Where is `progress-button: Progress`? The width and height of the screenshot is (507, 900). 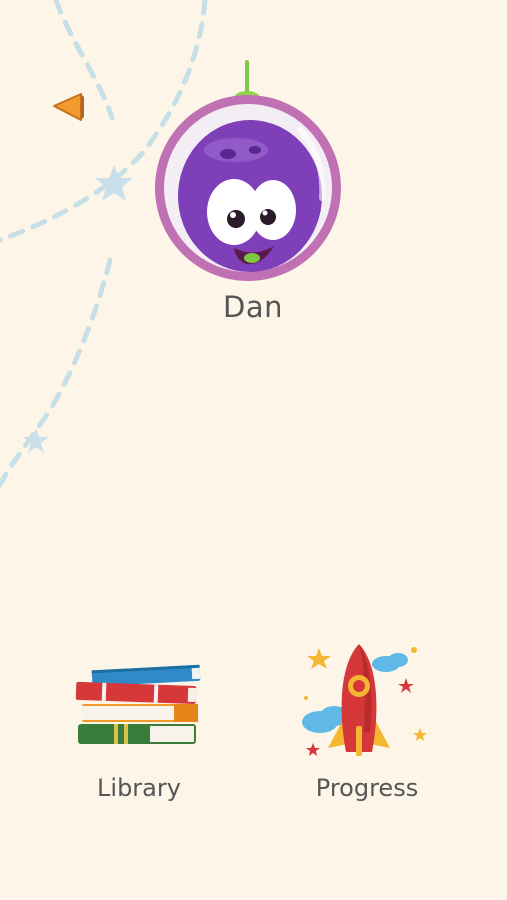 progress-button: Progress is located at coordinates (367, 730).